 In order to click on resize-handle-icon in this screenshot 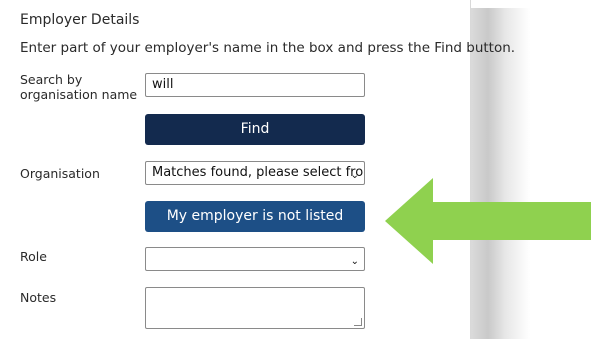, I will do `click(358, 322)`.